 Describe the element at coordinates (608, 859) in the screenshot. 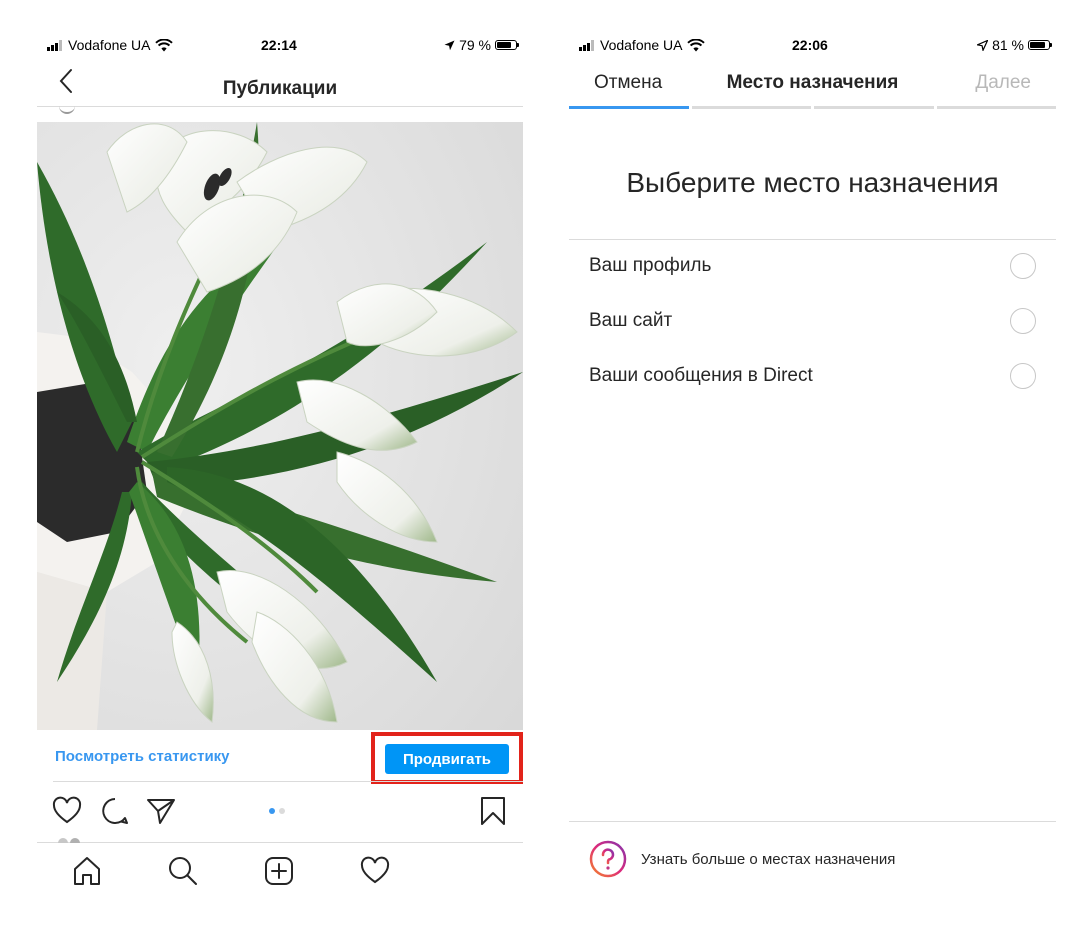

I see `help-icon` at that location.